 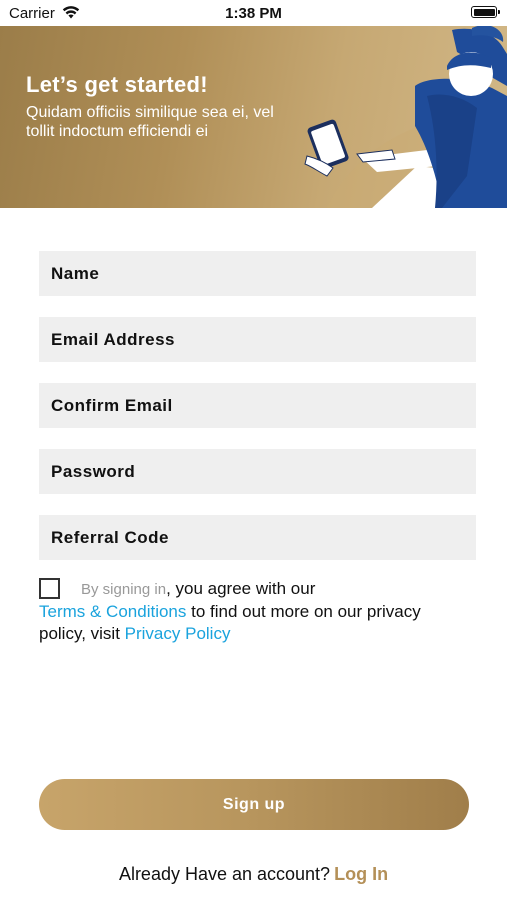 I want to click on banner-title: Let’s get started!, so click(x=117, y=84).